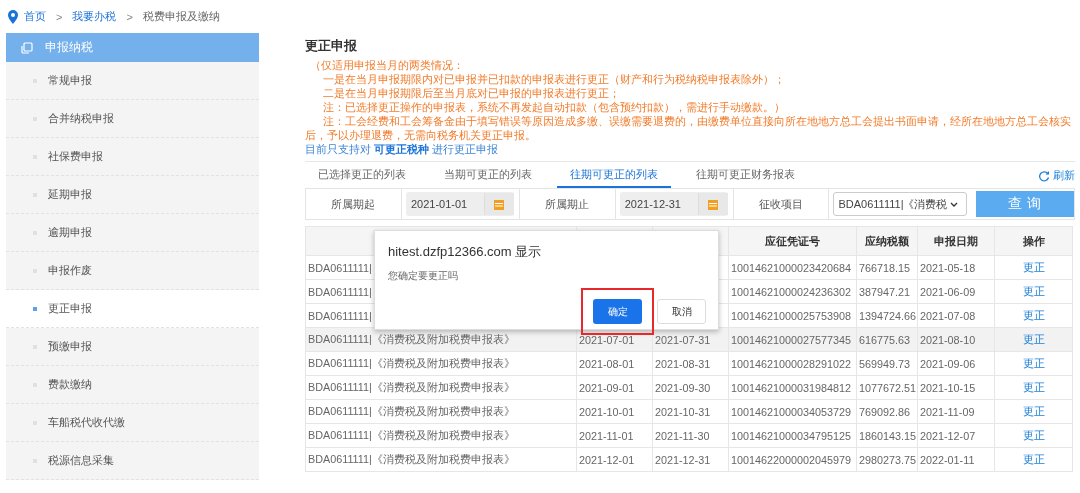 The image size is (1080, 493). I want to click on dialog-title: hitest.dzfp12366.com 显示, so click(465, 252).